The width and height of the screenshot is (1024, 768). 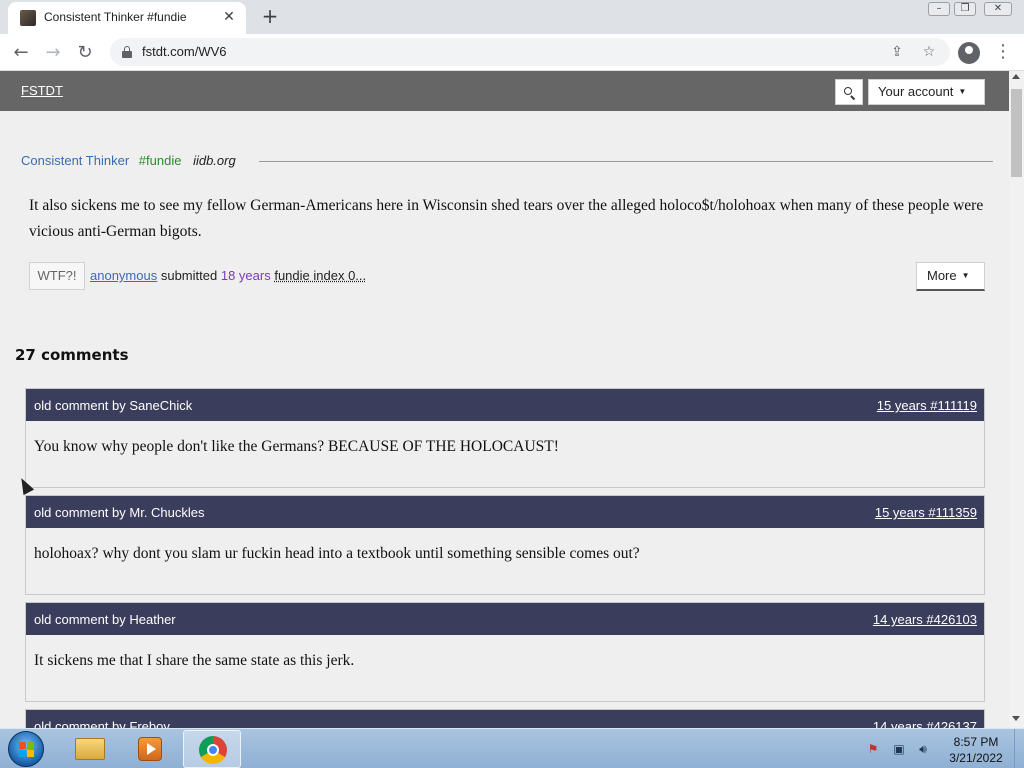 What do you see at coordinates (942, 275) in the screenshot?
I see `more-label: More` at bounding box center [942, 275].